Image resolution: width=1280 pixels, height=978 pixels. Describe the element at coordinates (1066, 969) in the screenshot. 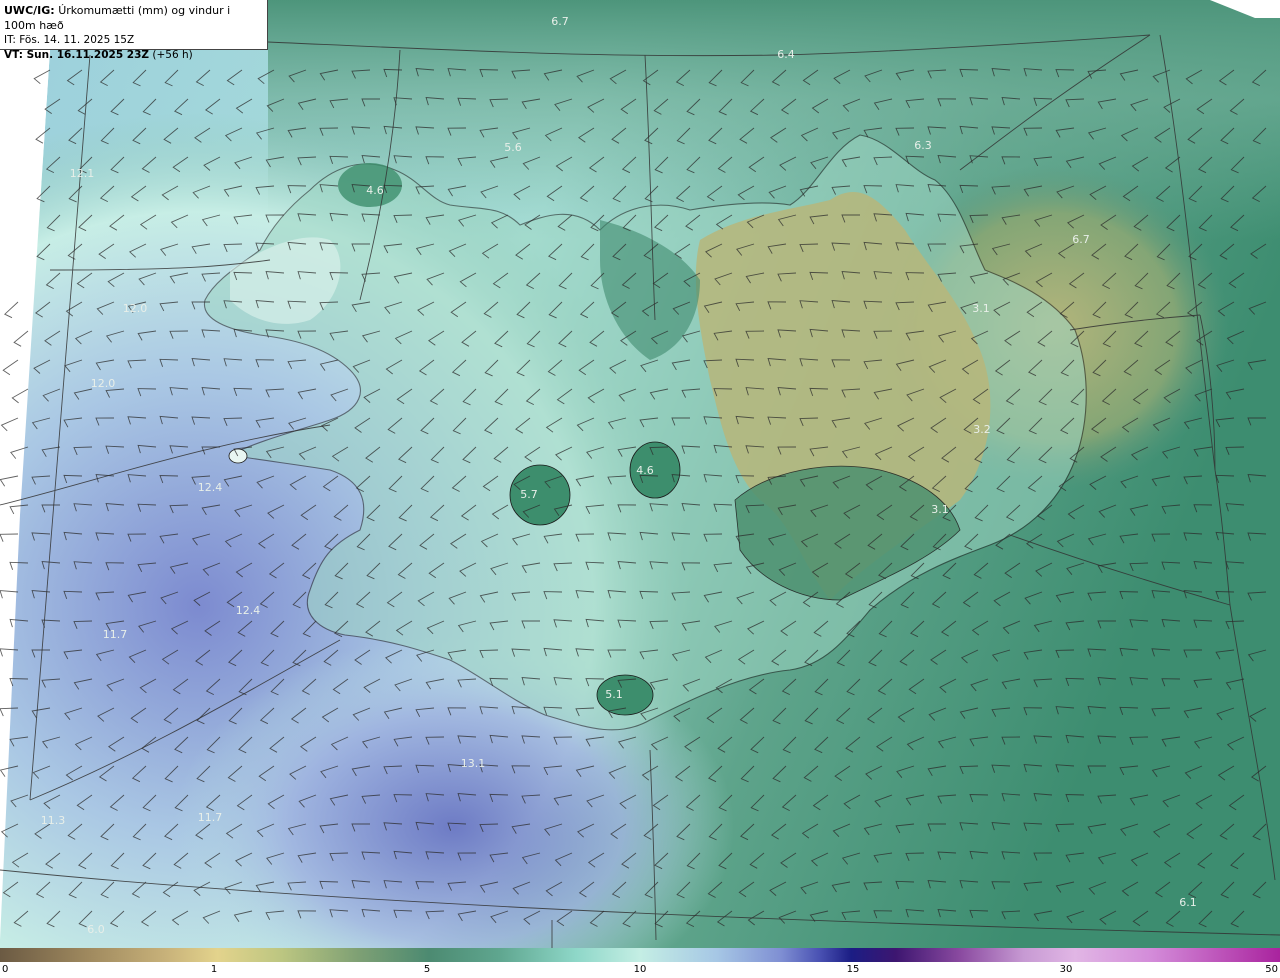

I see `colorbar-tick: 30` at that location.